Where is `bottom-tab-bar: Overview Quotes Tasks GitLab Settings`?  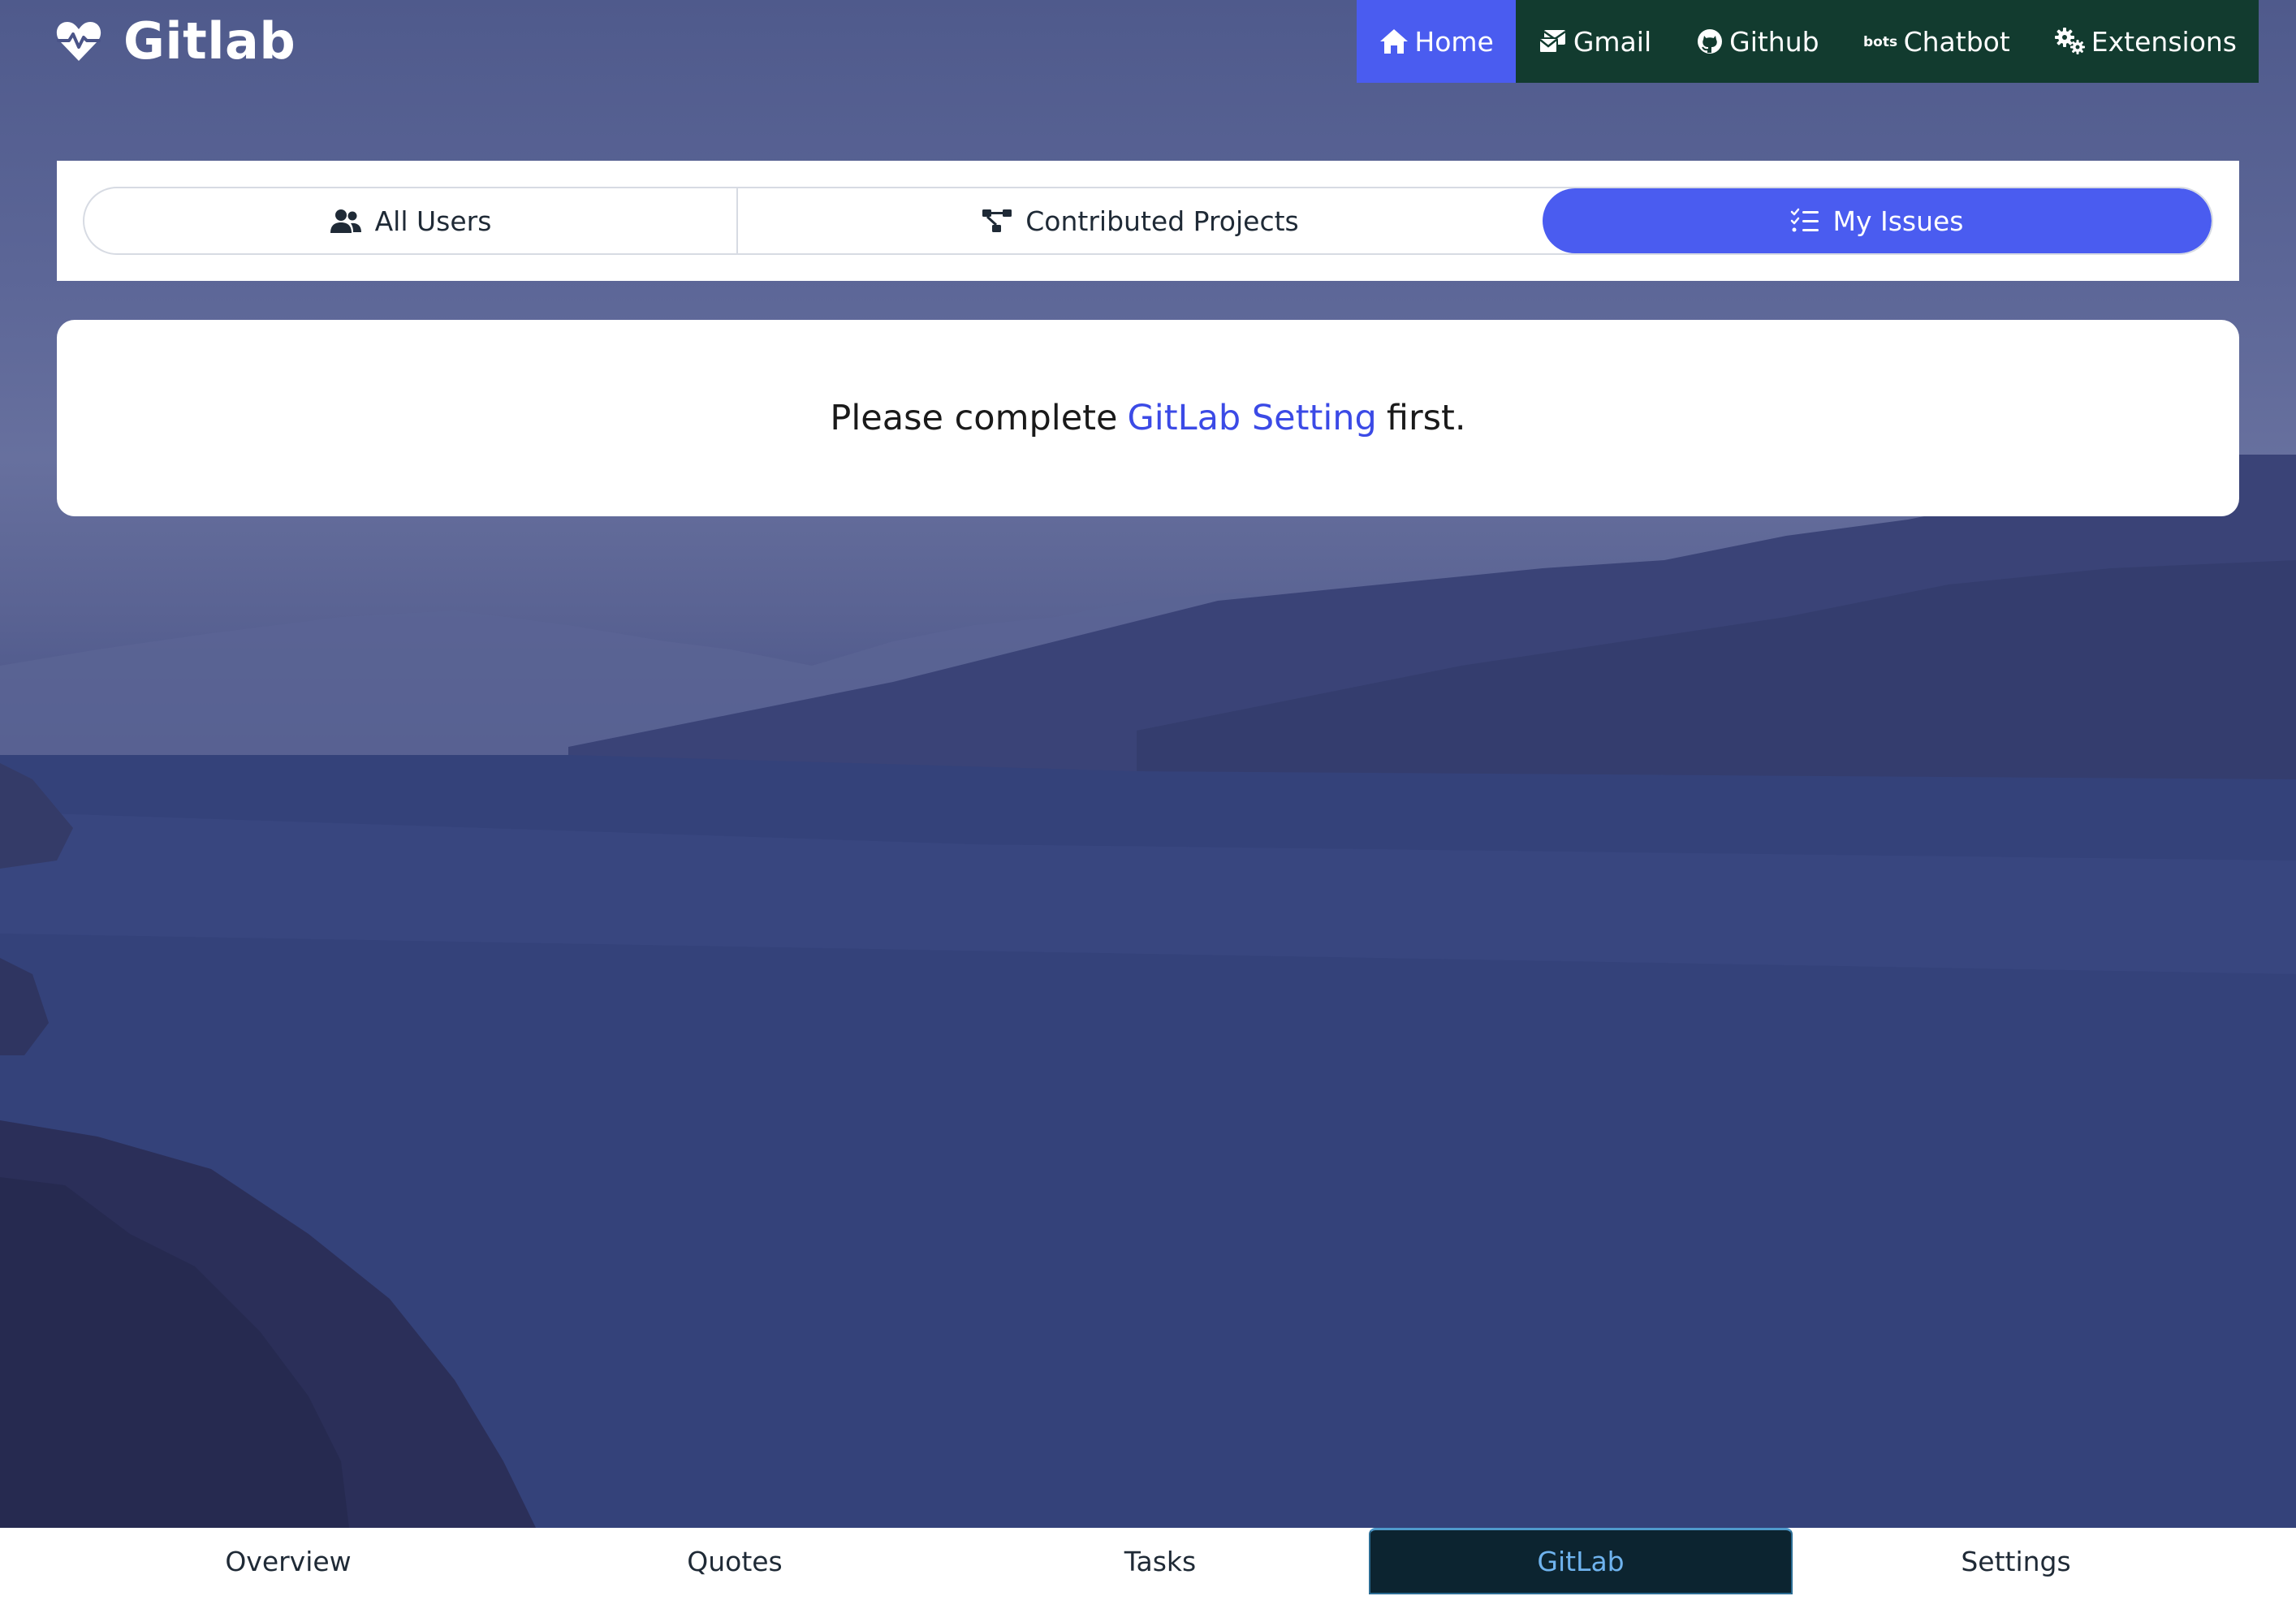
bottom-tab-bar: Overview Quotes Tasks GitLab Settings is located at coordinates (1148, 1568).